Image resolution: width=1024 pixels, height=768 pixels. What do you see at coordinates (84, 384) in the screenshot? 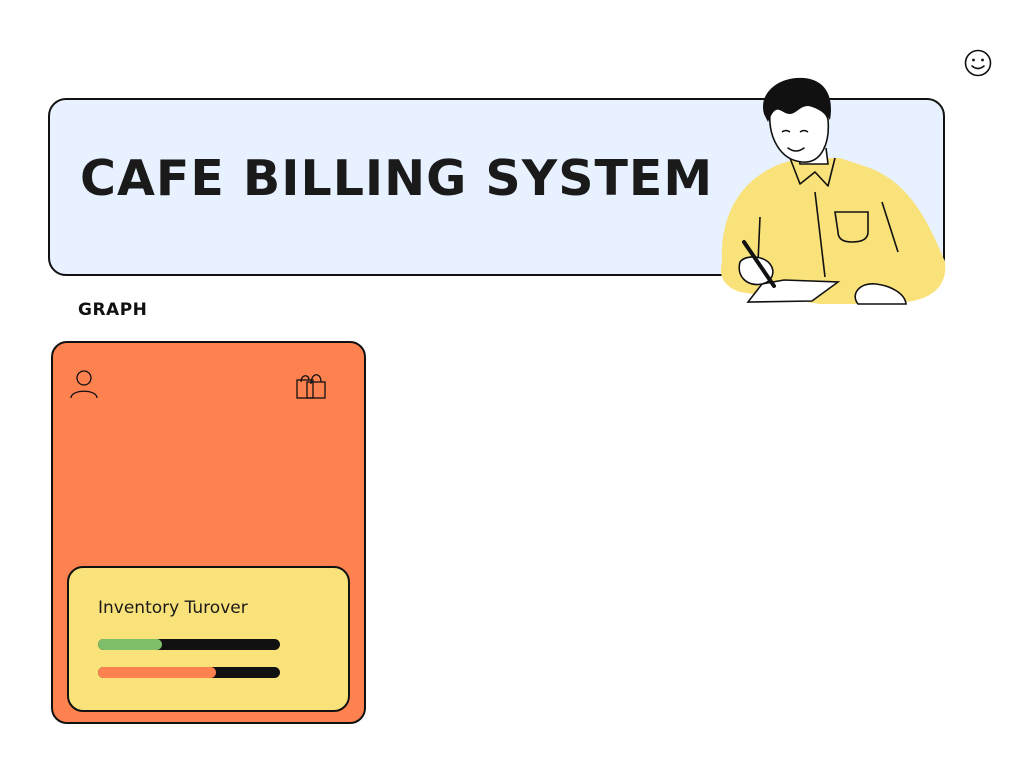
I see `user-icon` at bounding box center [84, 384].